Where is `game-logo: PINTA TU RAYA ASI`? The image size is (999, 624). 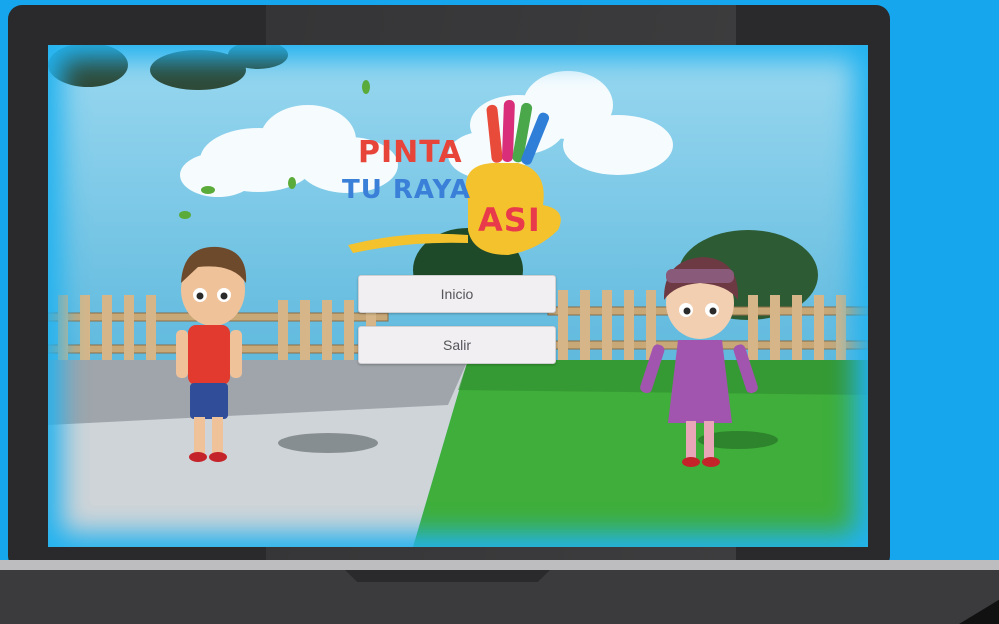 game-logo: PINTA TU RAYA ASI is located at coordinates (465, 185).